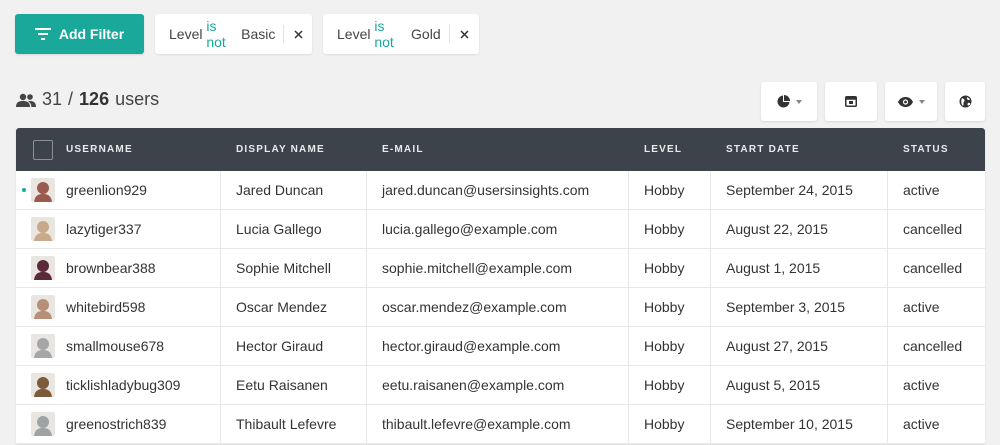  What do you see at coordinates (279, 229) in the screenshot?
I see `display-name: Lucia Gallego` at bounding box center [279, 229].